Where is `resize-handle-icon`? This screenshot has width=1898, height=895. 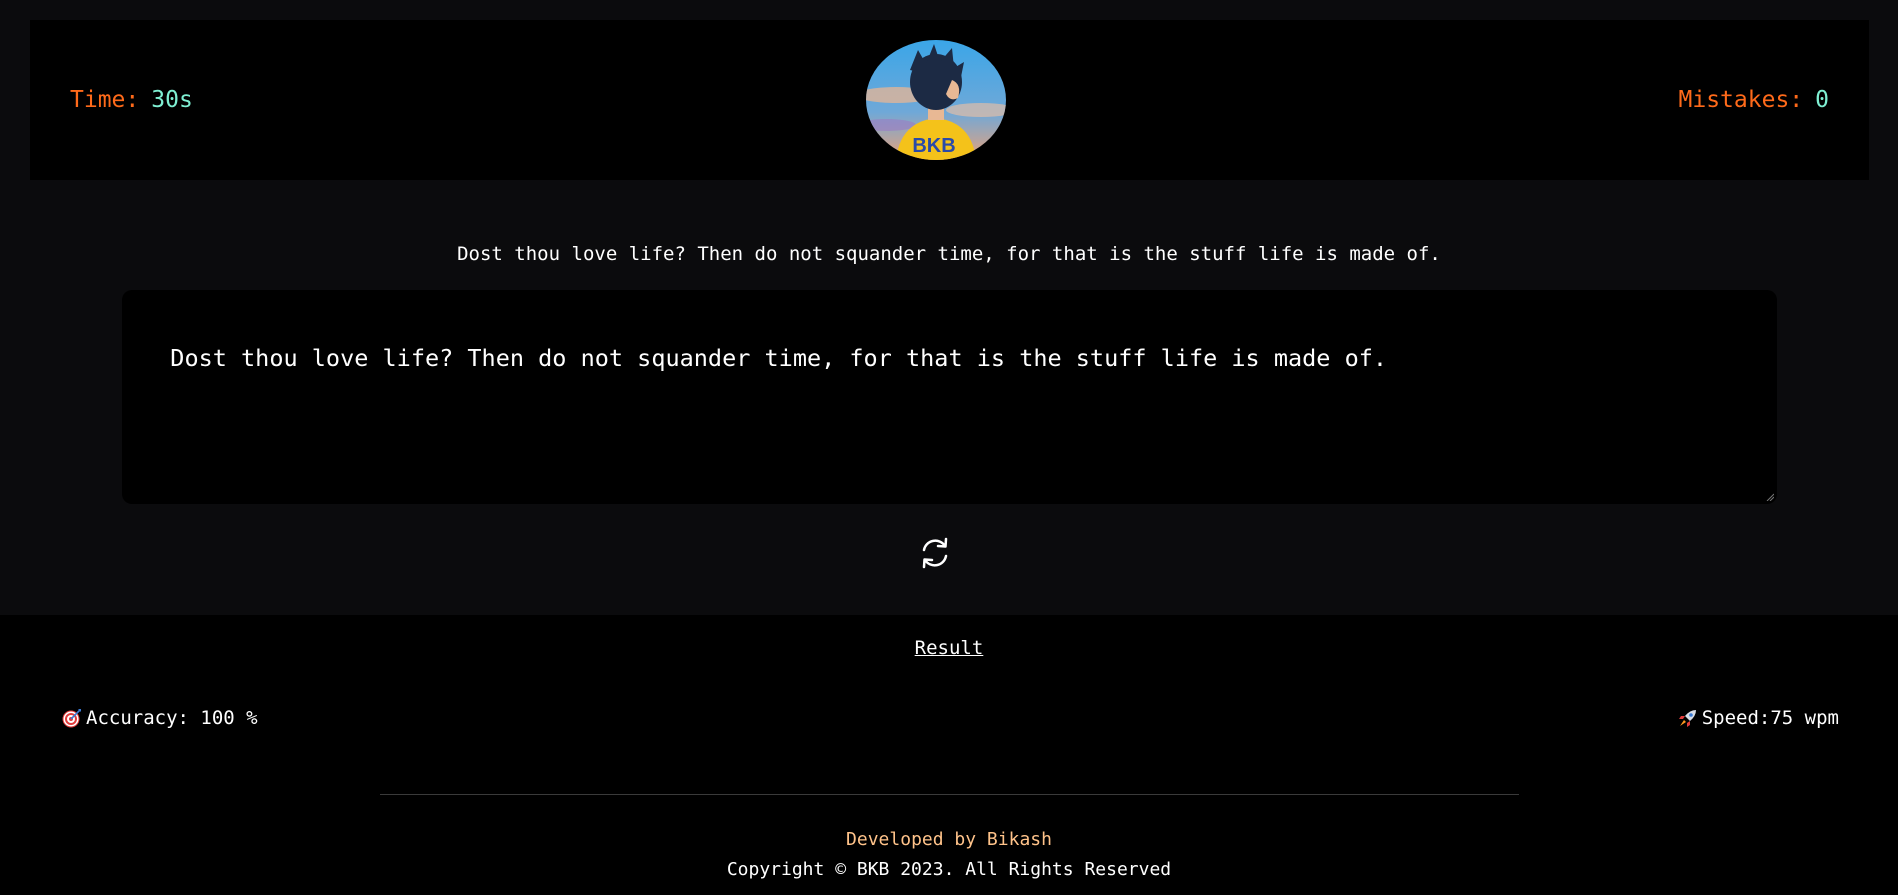 resize-handle-icon is located at coordinates (1770, 497).